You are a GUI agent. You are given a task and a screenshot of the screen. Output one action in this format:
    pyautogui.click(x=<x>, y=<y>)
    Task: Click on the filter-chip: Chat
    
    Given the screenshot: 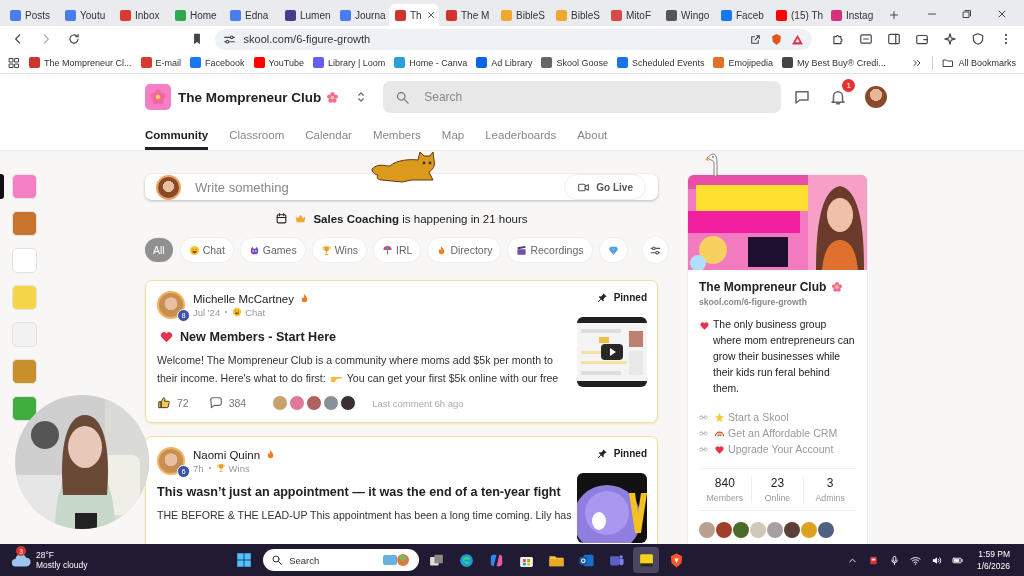 What is the action you would take?
    pyautogui.click(x=206, y=250)
    